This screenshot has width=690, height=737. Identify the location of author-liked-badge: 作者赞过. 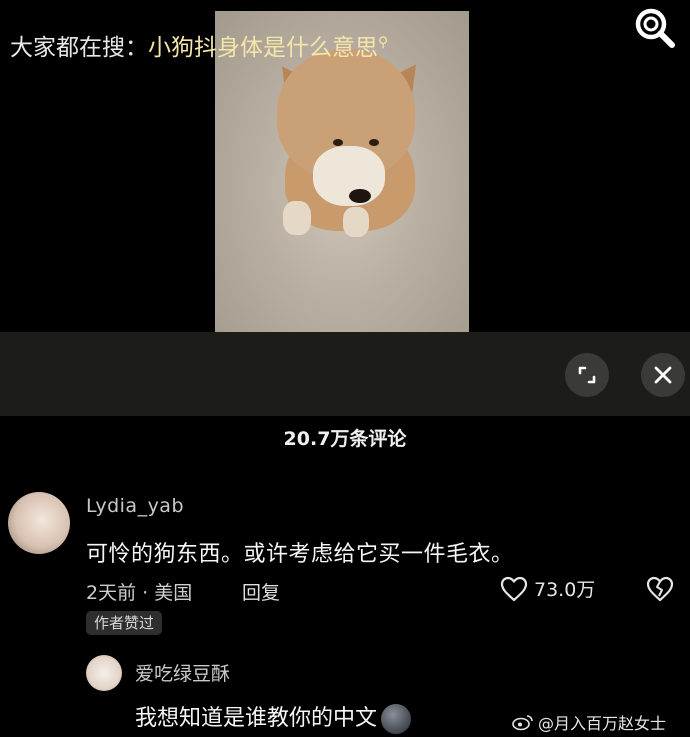
(124, 623).